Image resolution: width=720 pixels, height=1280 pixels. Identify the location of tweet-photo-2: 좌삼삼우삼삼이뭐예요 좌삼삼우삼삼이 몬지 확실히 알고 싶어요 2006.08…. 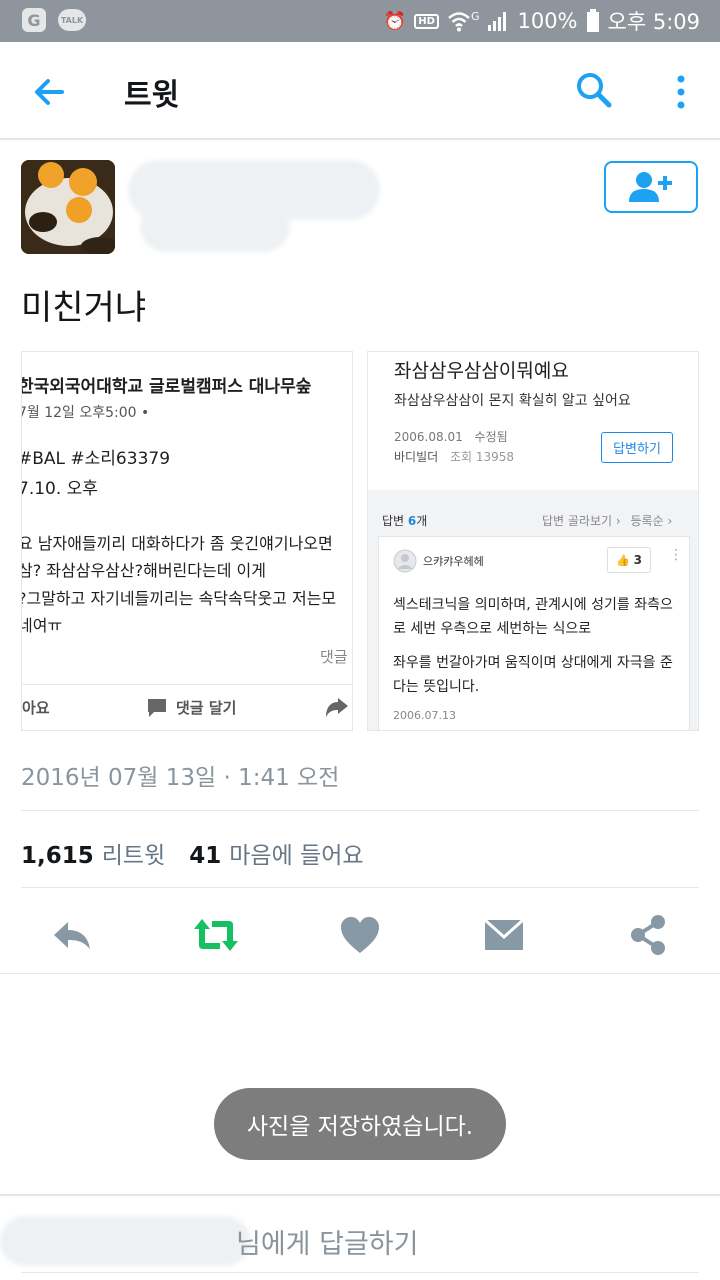
(533, 541).